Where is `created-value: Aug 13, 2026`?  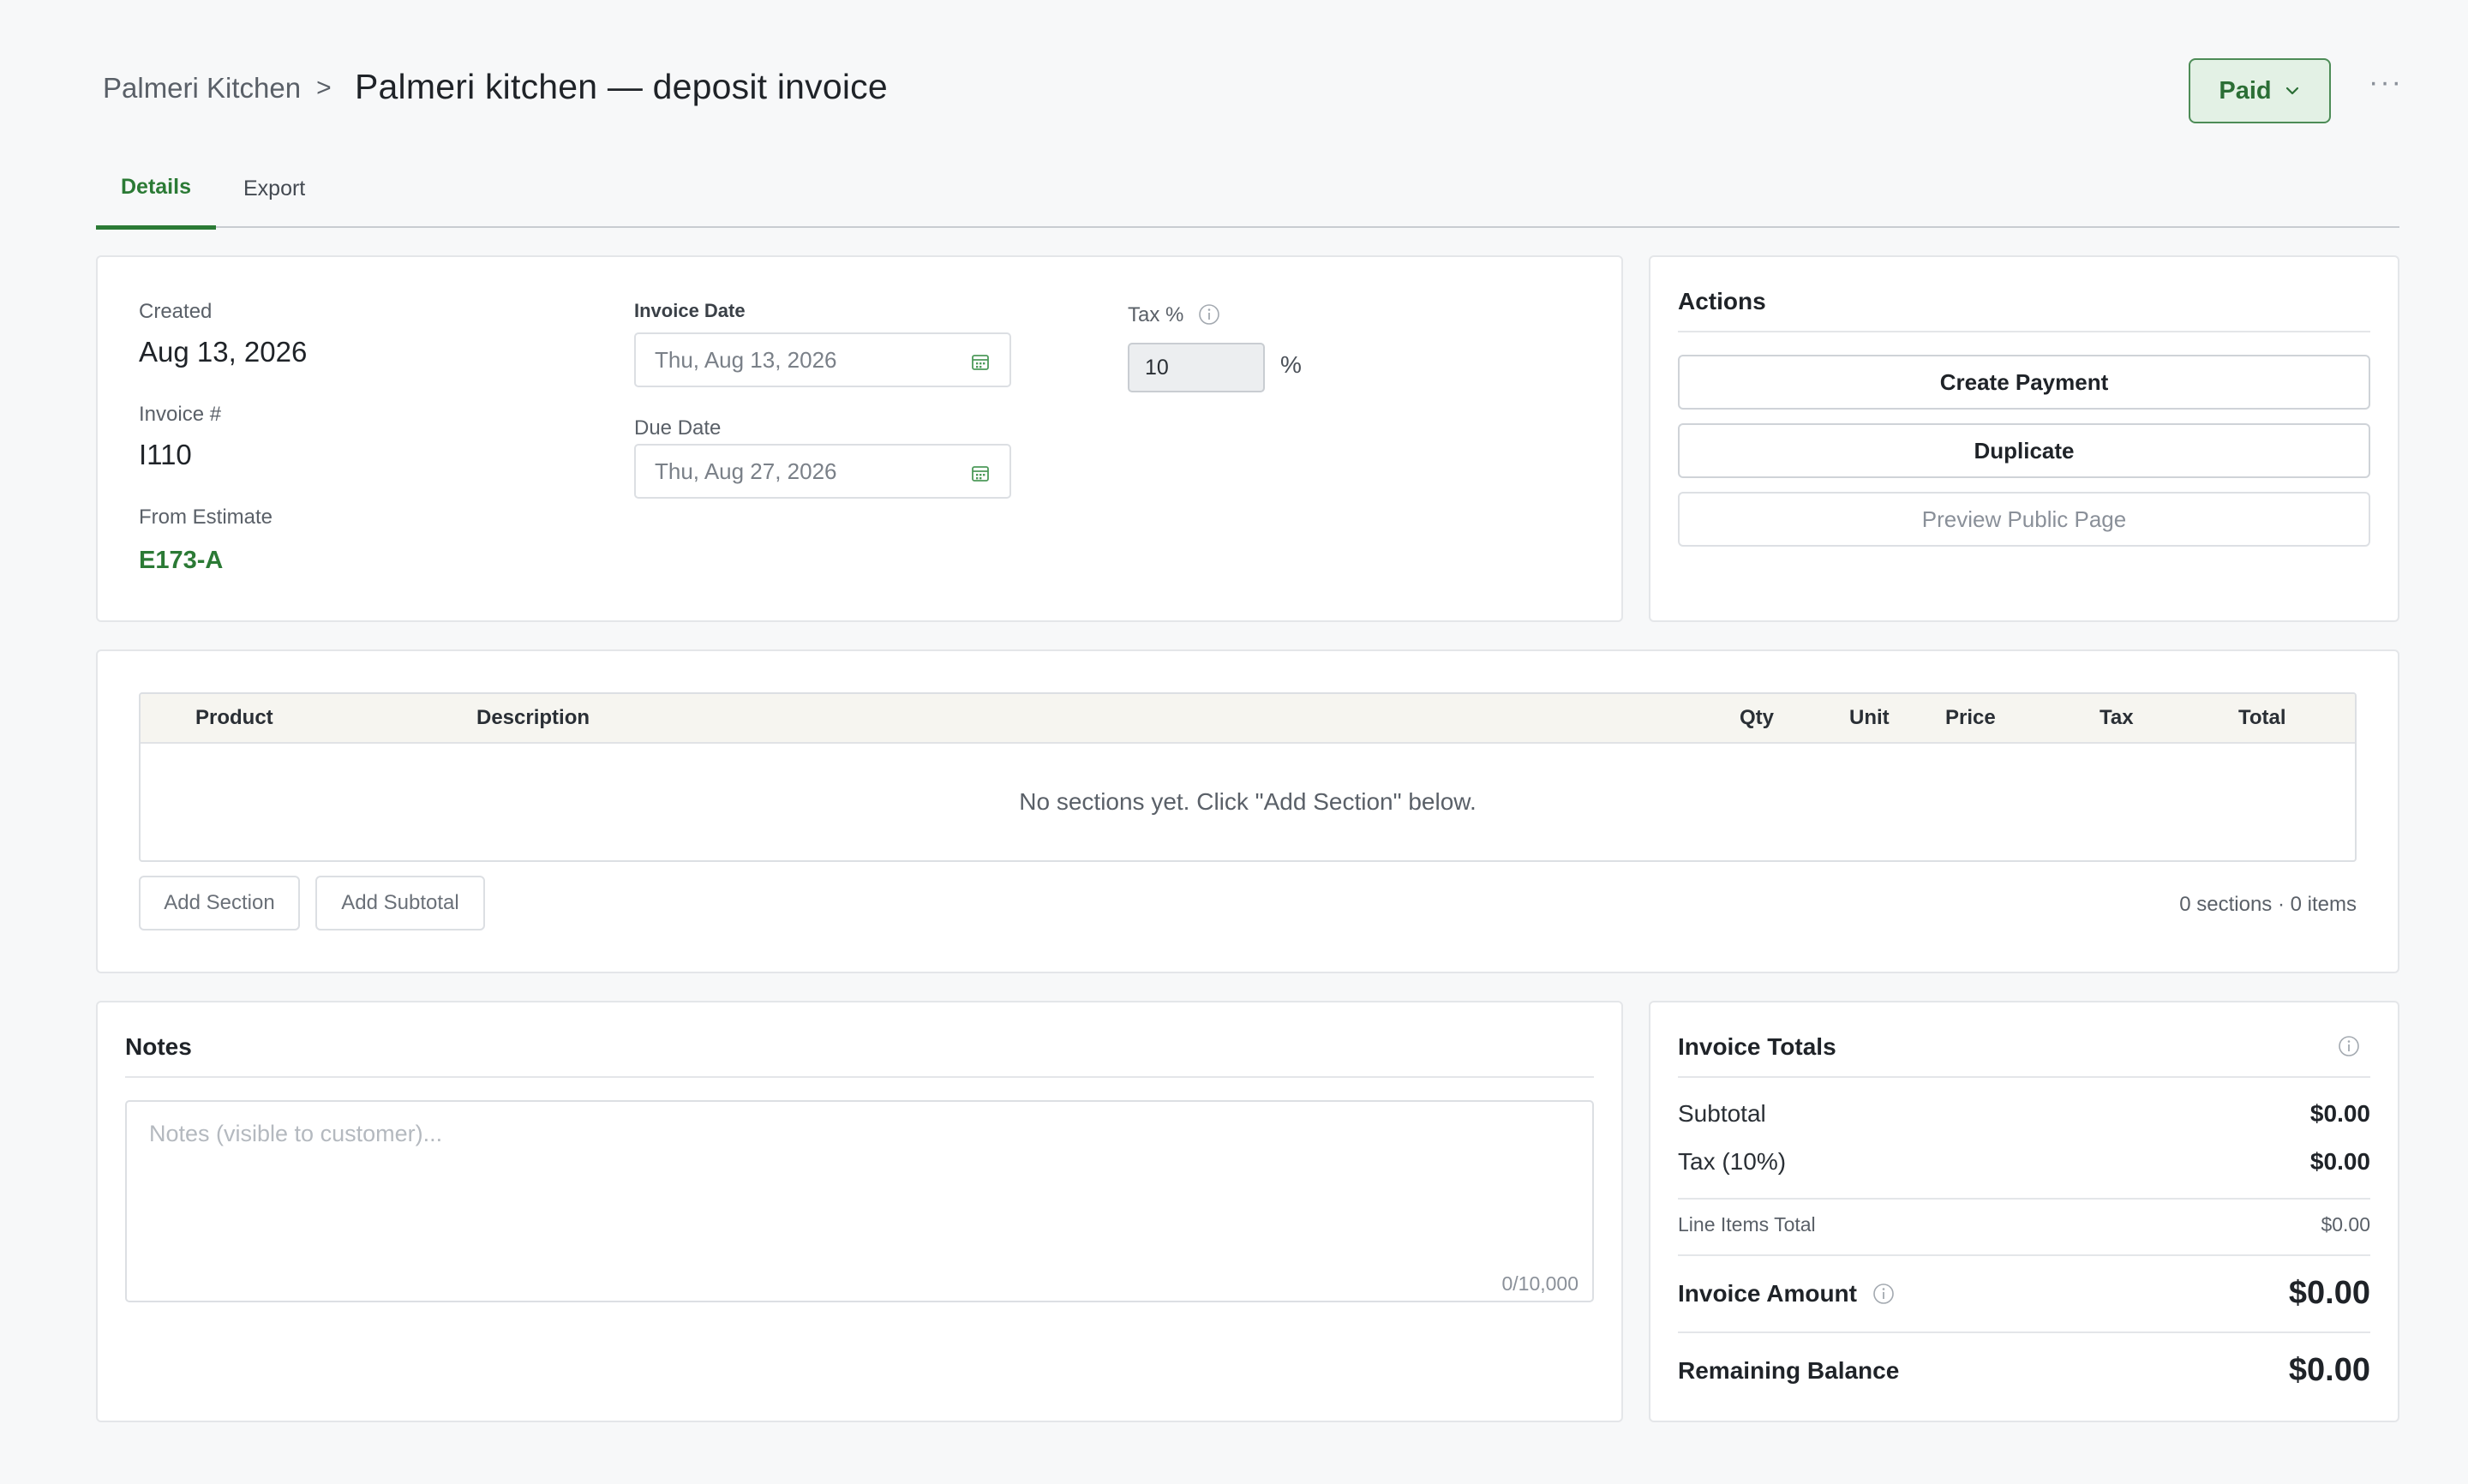 created-value: Aug 13, 2026 is located at coordinates (223, 352).